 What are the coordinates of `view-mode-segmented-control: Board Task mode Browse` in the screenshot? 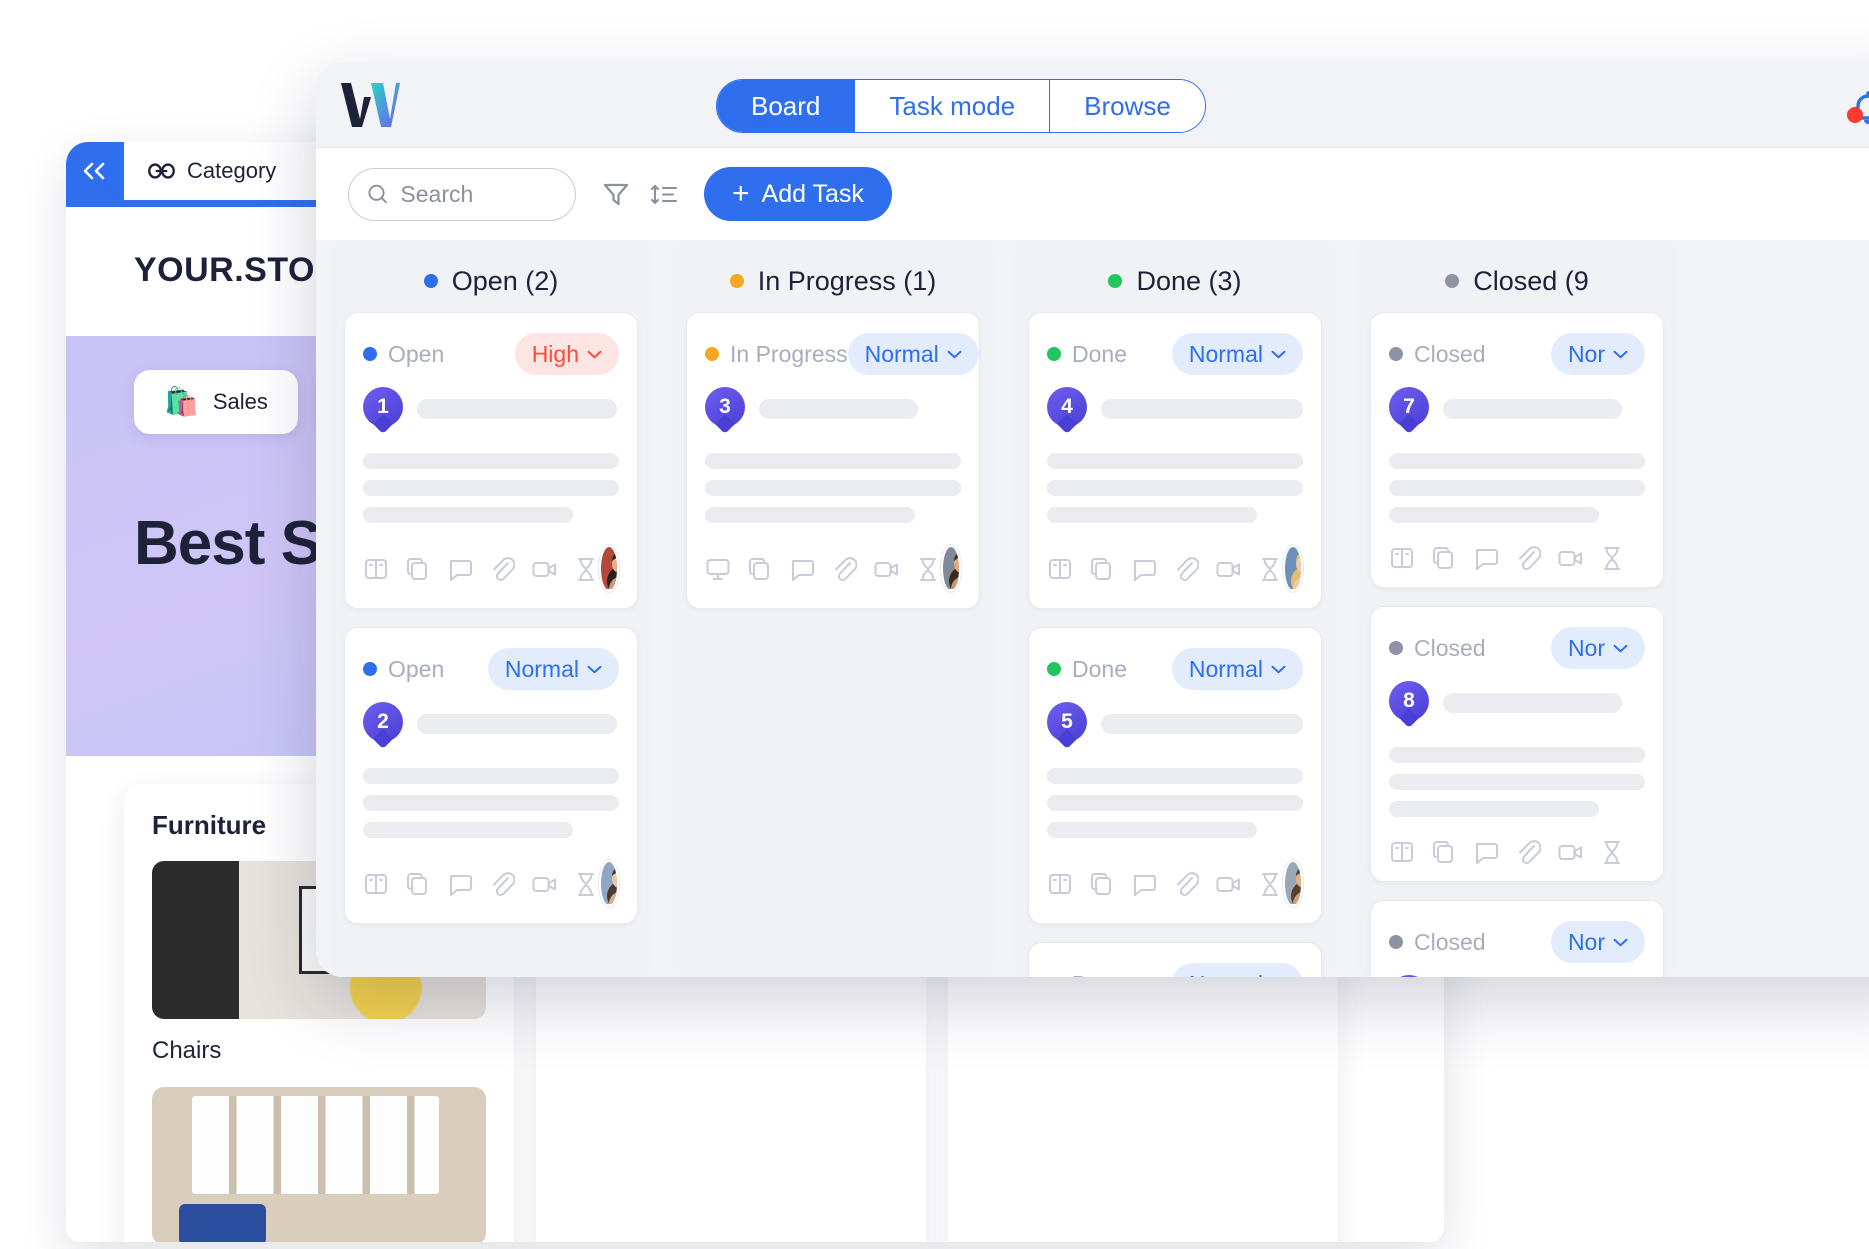 It's located at (961, 106).